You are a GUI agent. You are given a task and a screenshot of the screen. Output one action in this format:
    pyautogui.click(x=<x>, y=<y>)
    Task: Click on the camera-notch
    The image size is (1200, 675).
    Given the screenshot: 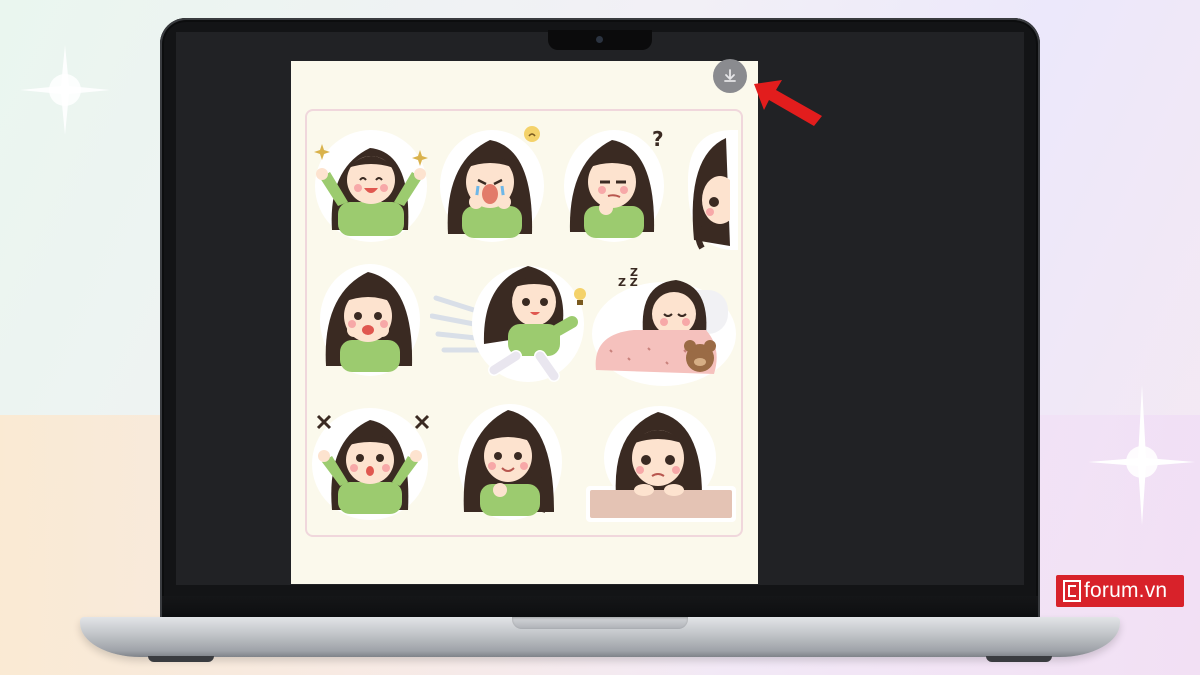 What is the action you would take?
    pyautogui.click(x=600, y=40)
    